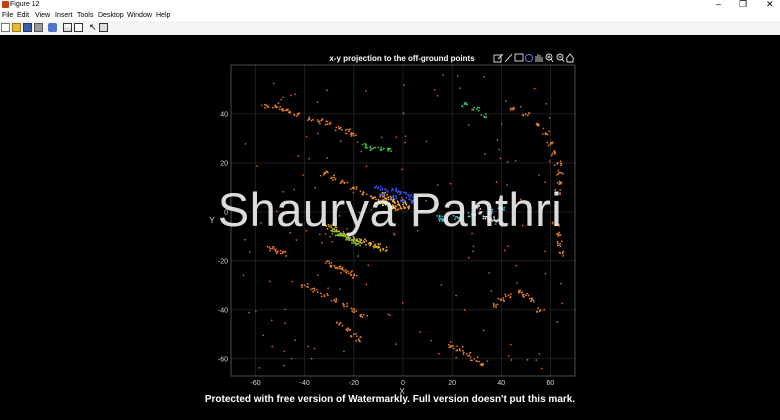 This screenshot has height=420, width=780. What do you see at coordinates (67, 27) in the screenshot?
I see `colorbar-icon` at bounding box center [67, 27].